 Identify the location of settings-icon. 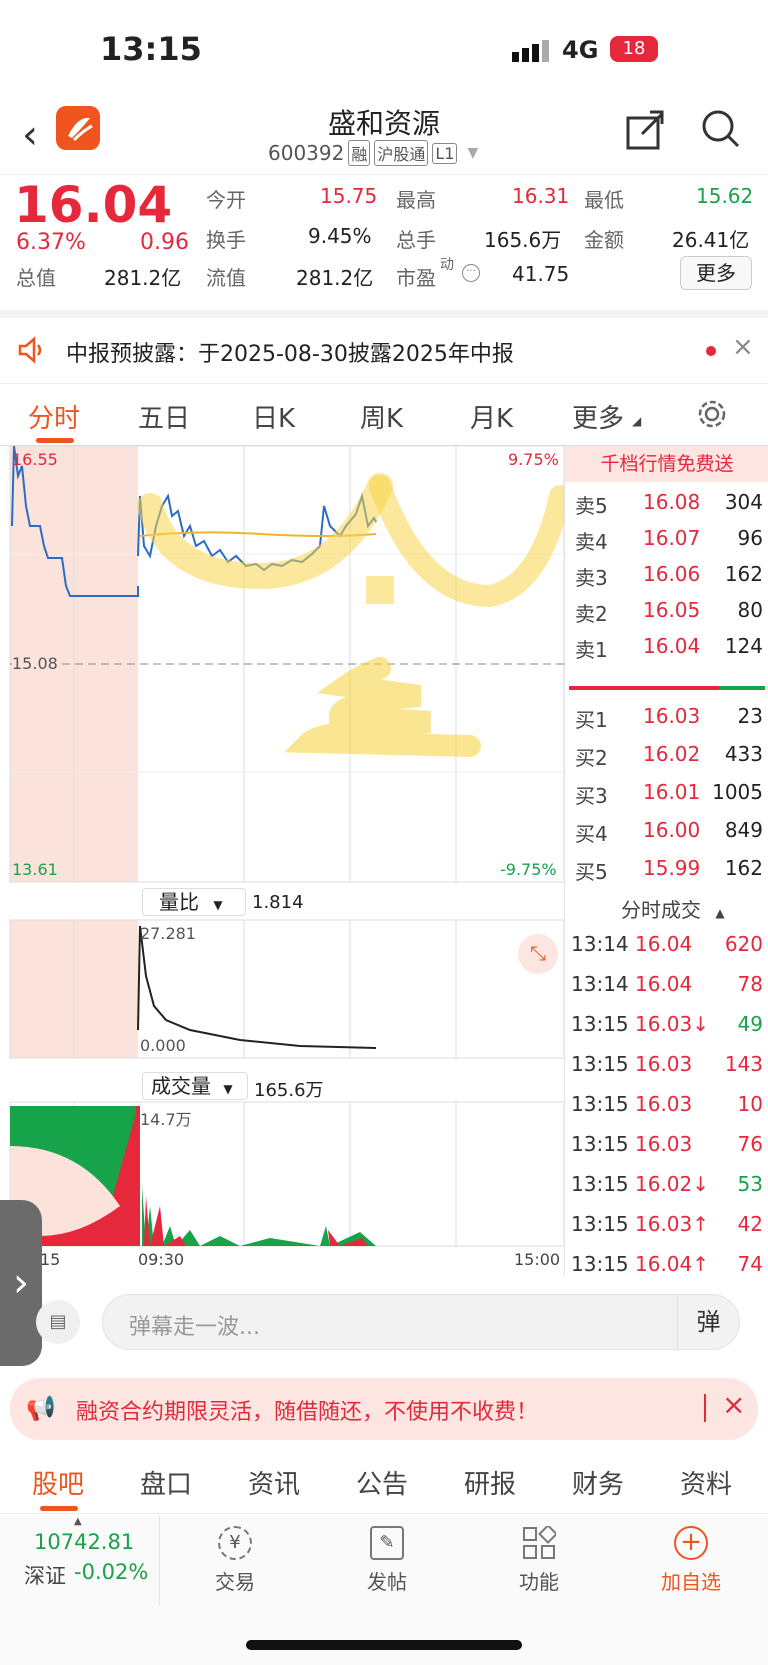
(712, 416).